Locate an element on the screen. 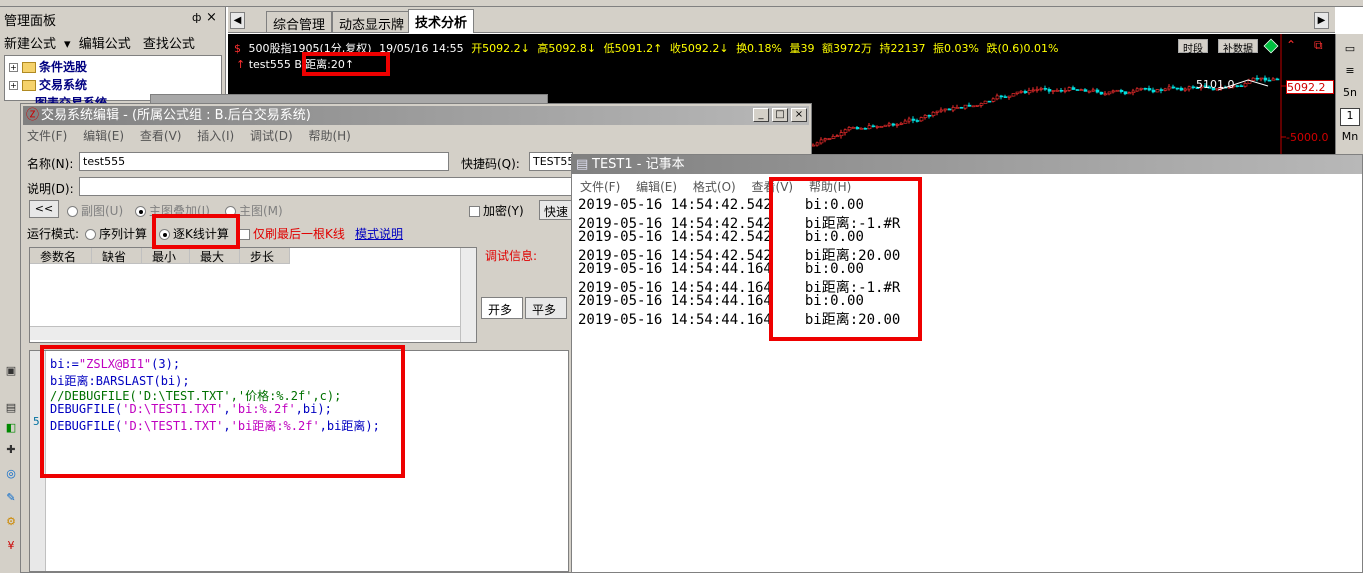 Image resolution: width=1363 pixels, height=573 pixels. tab-open-long: 开多 is located at coordinates (502, 308).